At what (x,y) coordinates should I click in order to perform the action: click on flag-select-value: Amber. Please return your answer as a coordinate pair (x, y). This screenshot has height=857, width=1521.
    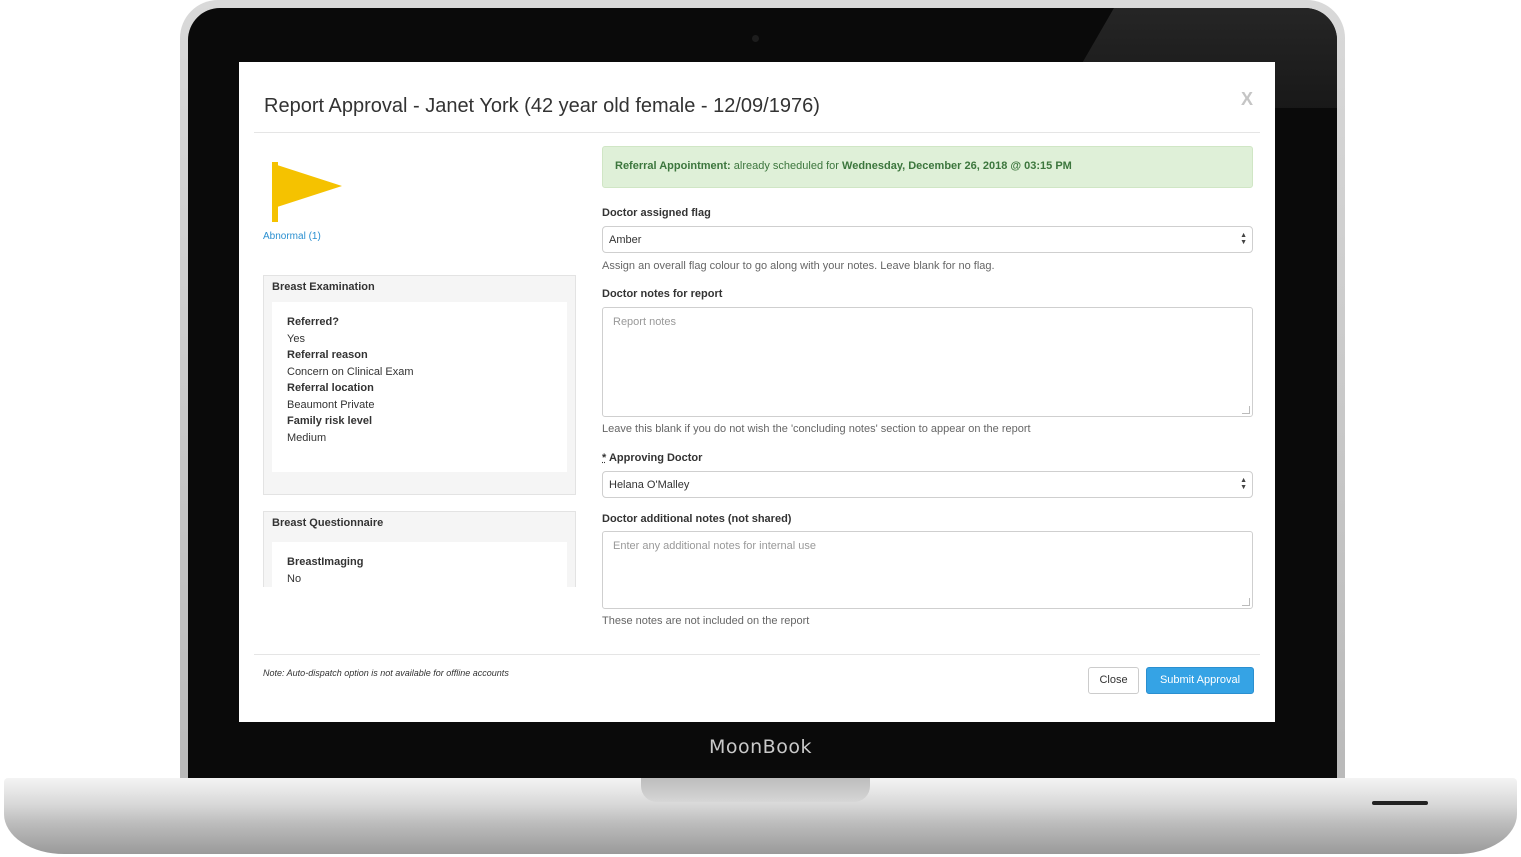
    Looking at the image, I should click on (625, 240).